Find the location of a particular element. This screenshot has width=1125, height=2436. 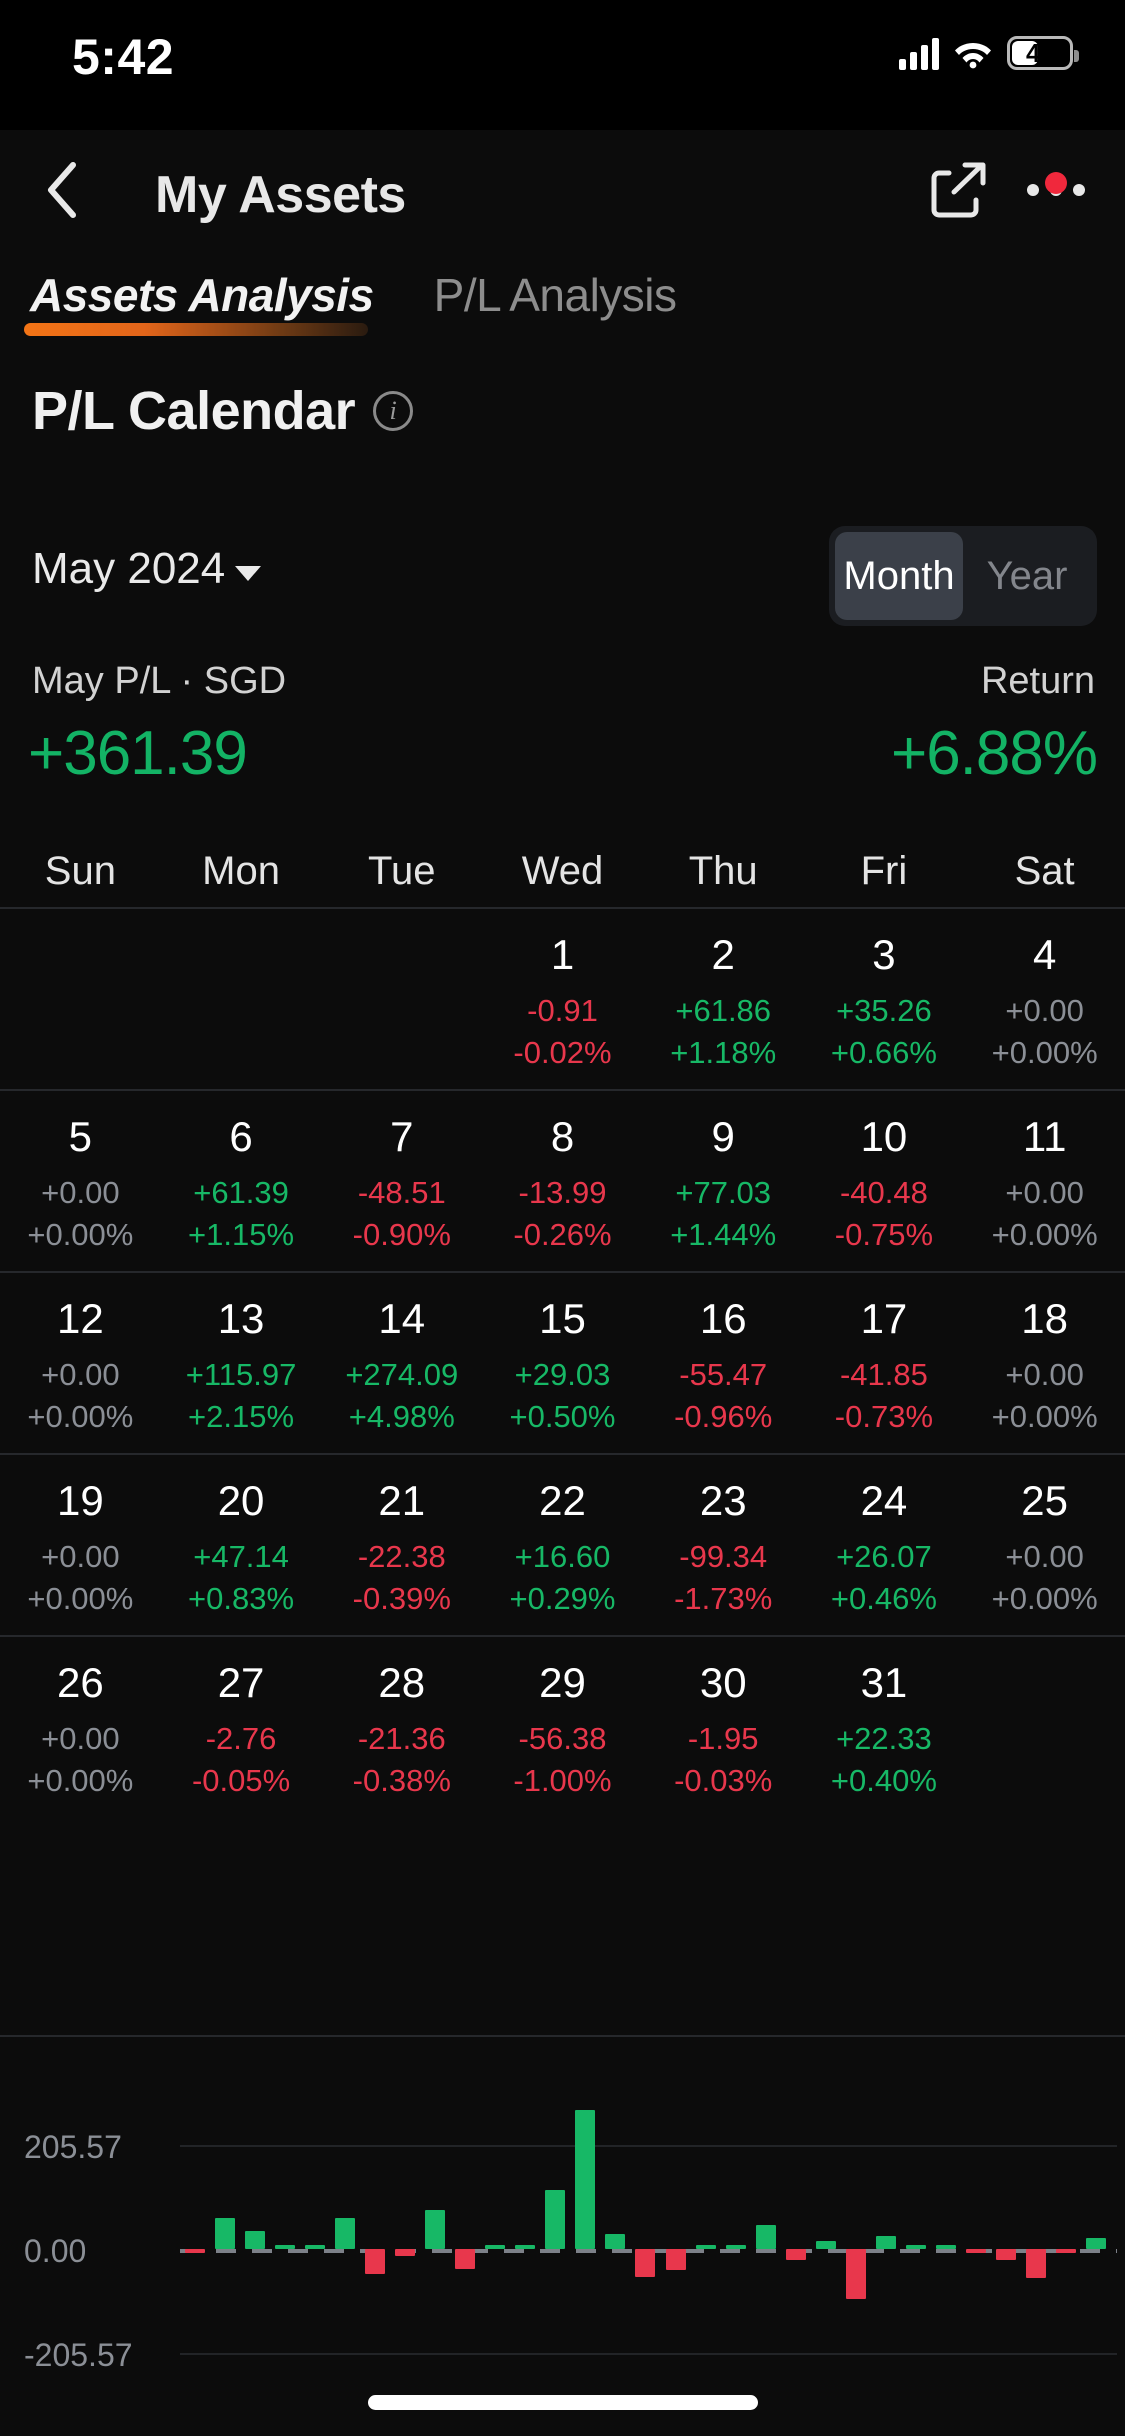

calendar-cell-day-8: 8 -13.99 -0.26% is located at coordinates (562, 1183).